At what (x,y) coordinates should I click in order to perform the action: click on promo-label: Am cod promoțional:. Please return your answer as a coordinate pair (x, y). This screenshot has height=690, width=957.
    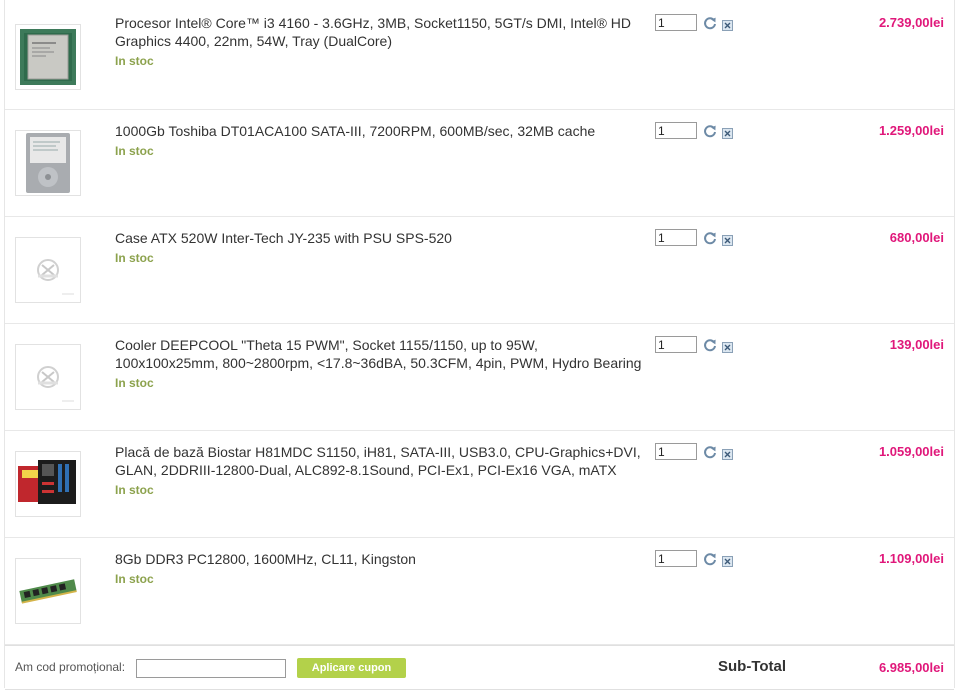
    Looking at the image, I should click on (70, 667).